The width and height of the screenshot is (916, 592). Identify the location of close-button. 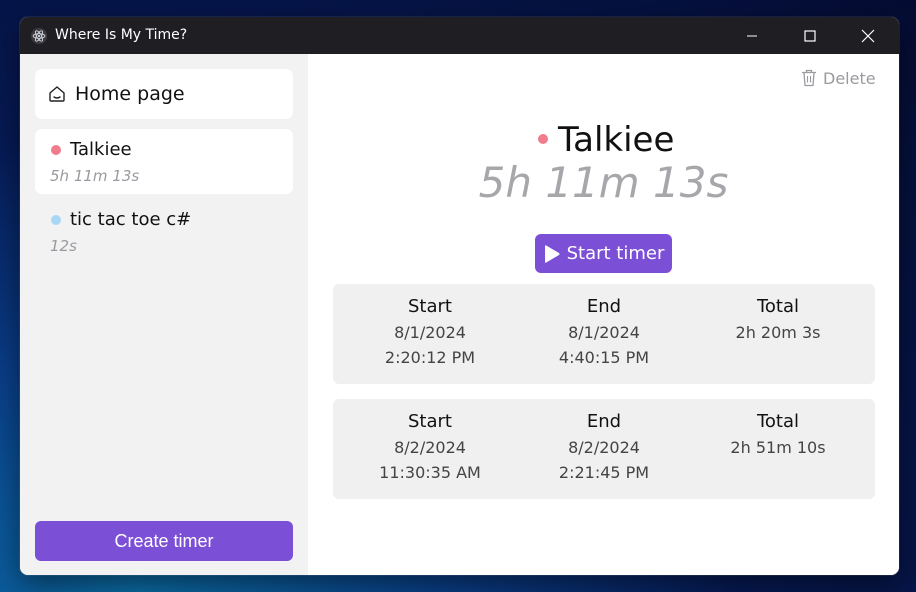
(868, 35).